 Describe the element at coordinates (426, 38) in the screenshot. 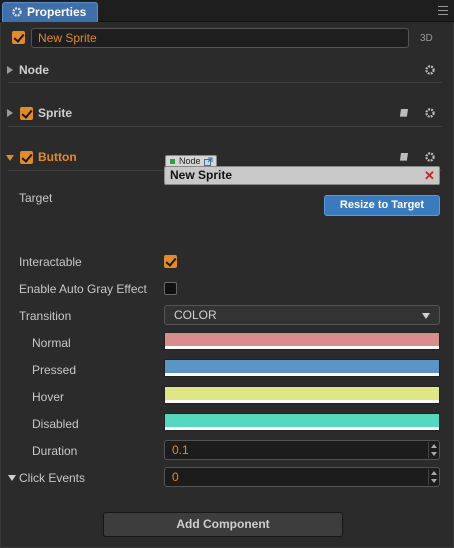

I see `3d-toggle: 3D` at that location.